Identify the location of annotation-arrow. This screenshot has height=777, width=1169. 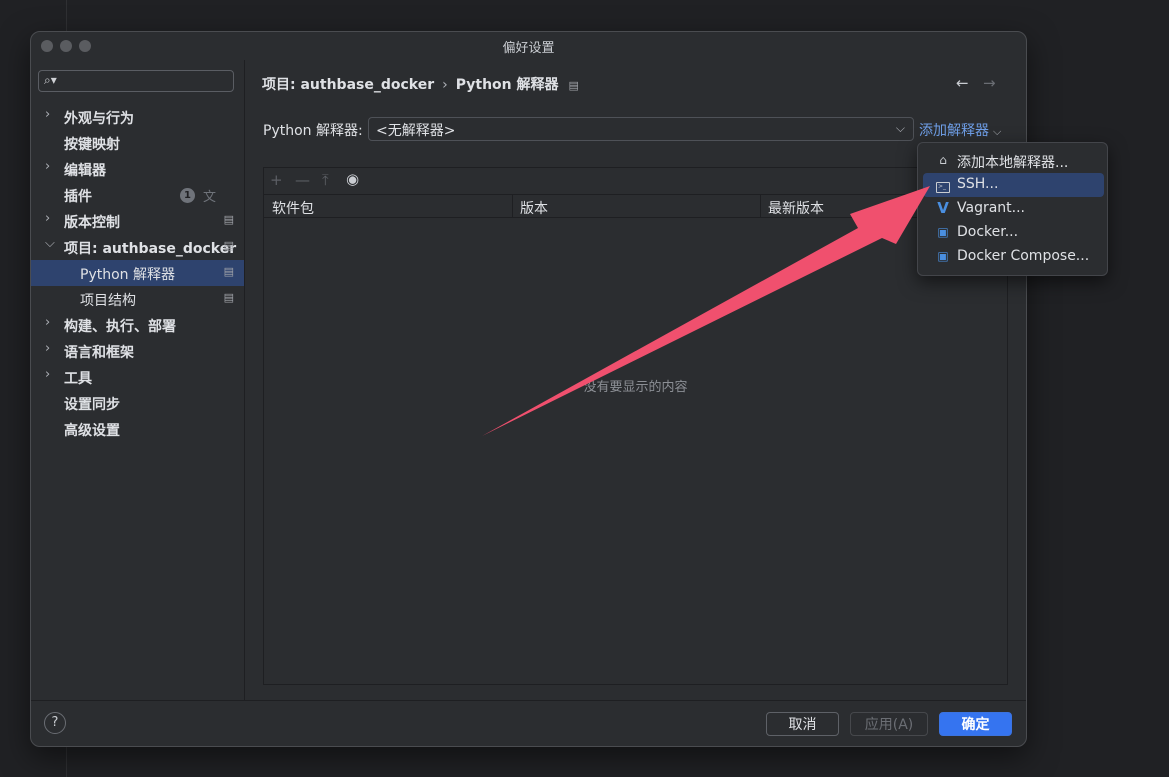
(706, 311).